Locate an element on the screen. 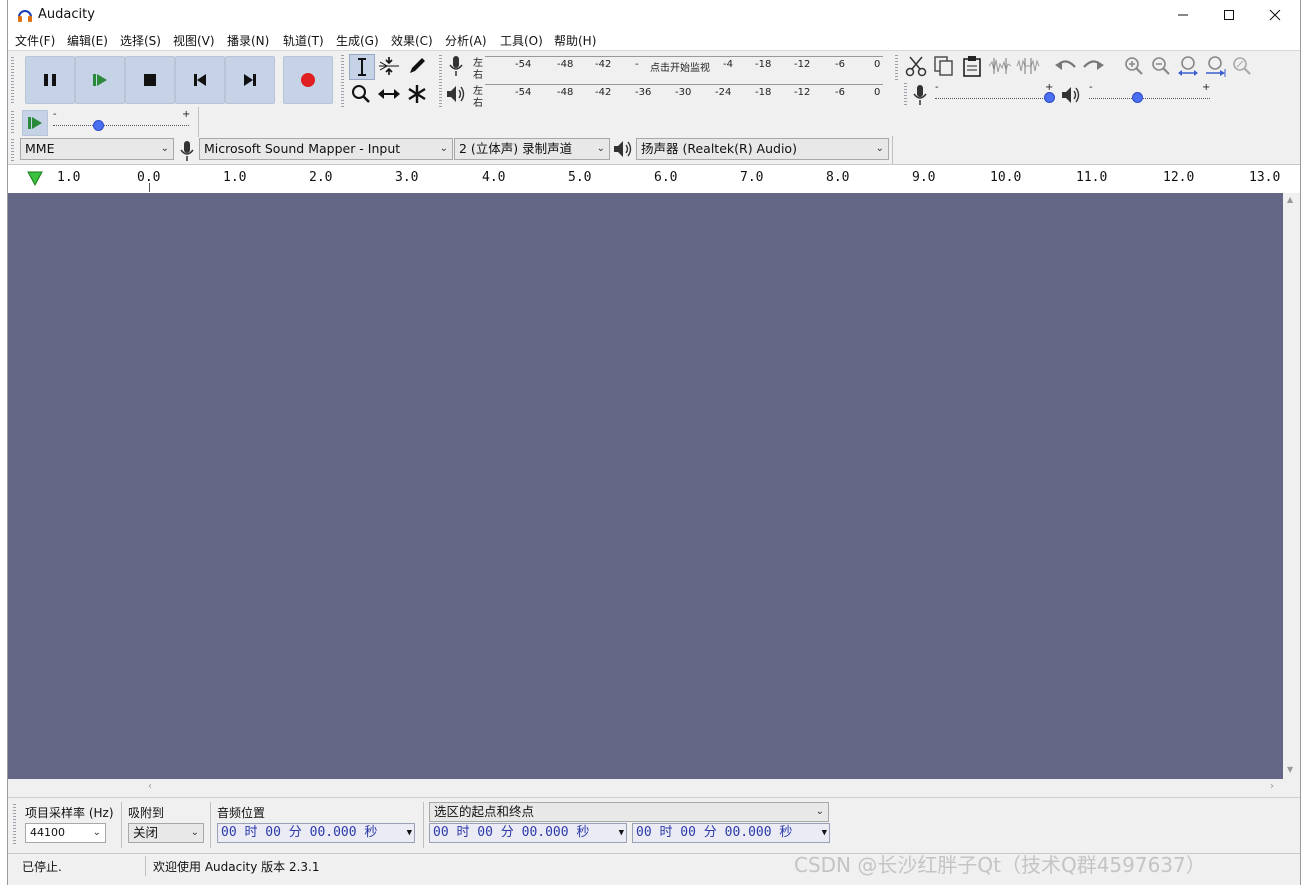  record-meter: -54 -48 -42 - 点击开始监视 -4 -18 -12 -6 0 is located at coordinates (684, 65).